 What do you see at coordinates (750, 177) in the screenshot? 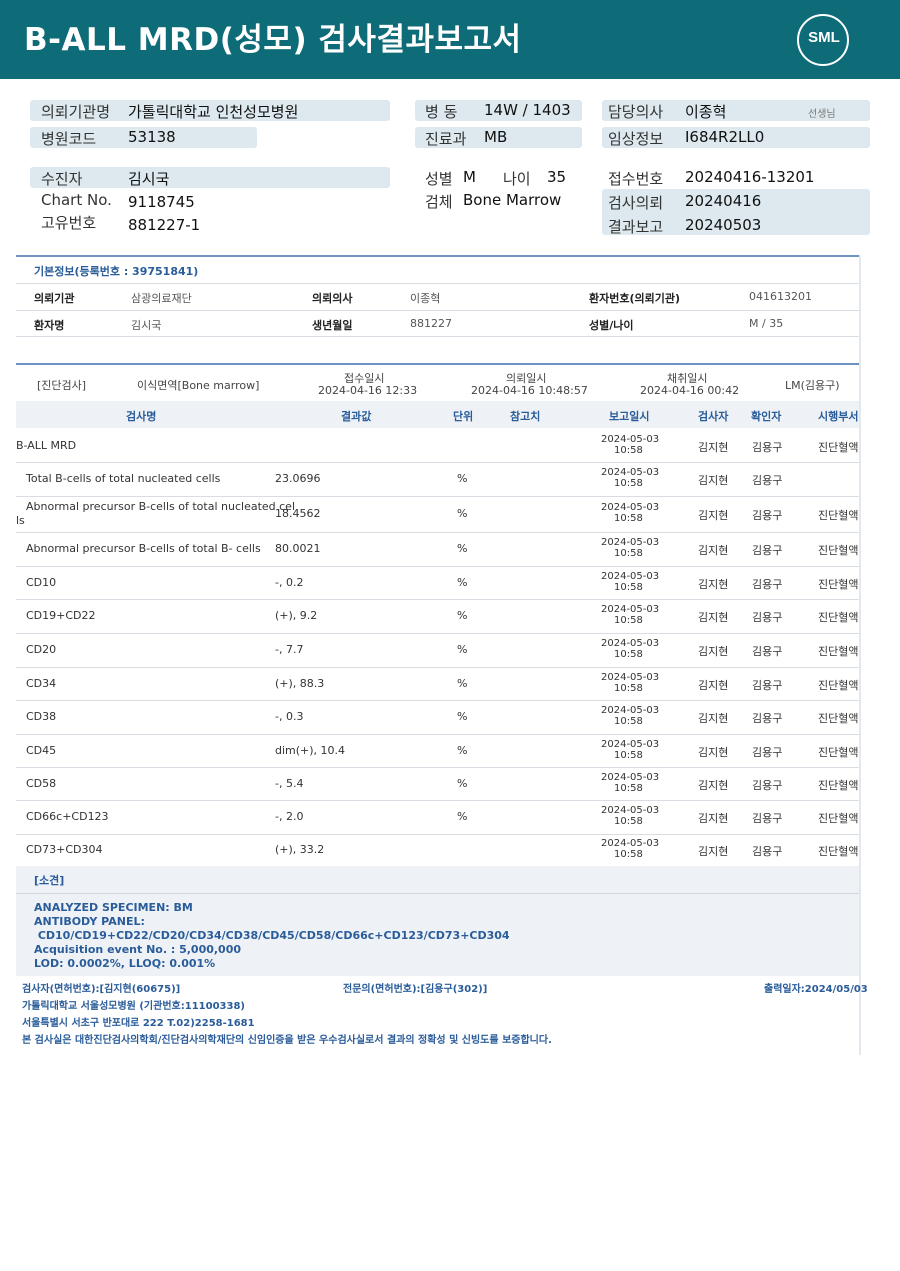
I see `receipt-value: 20240416-13201` at bounding box center [750, 177].